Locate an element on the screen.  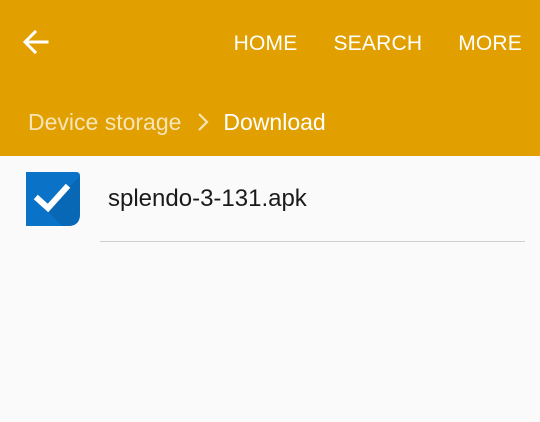
search-button: SEARCH is located at coordinates (377, 44).